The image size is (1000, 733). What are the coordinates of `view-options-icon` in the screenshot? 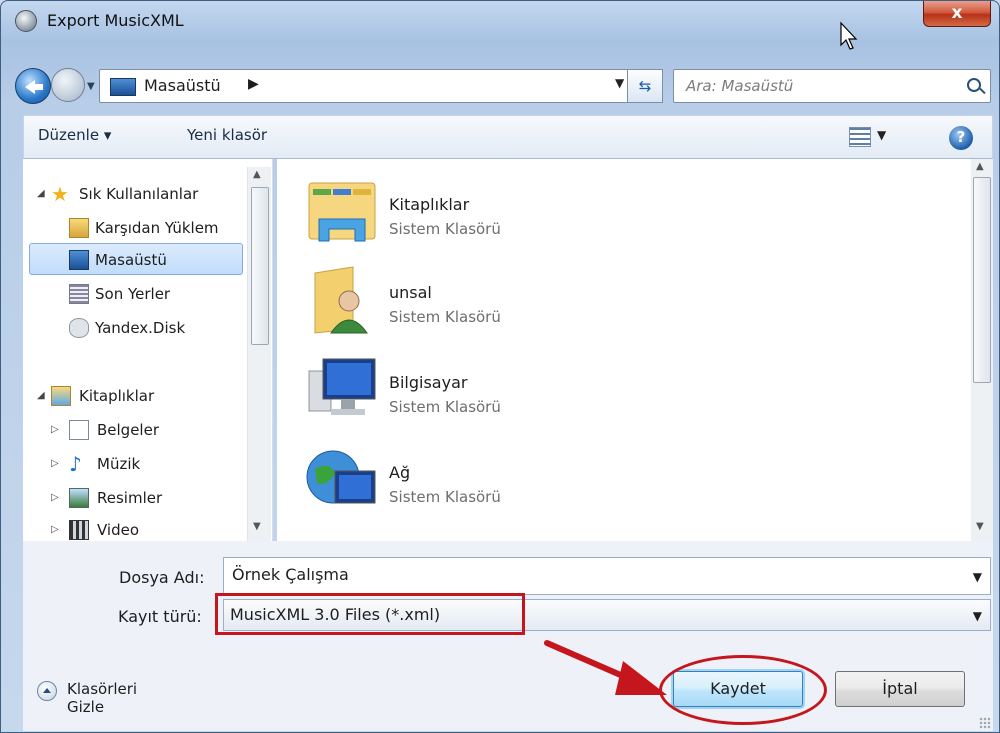 It's located at (860, 137).